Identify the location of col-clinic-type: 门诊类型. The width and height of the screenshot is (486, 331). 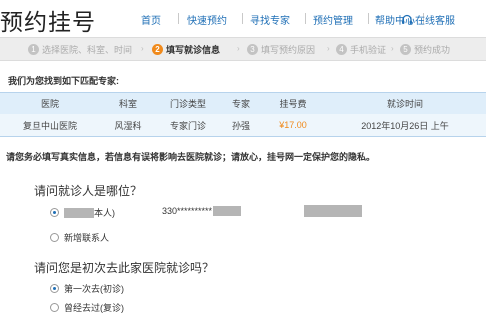
(188, 103).